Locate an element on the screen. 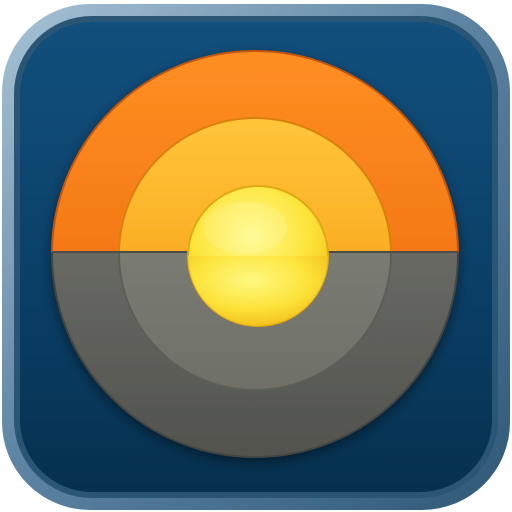  sun-highlight is located at coordinates (245, 228).